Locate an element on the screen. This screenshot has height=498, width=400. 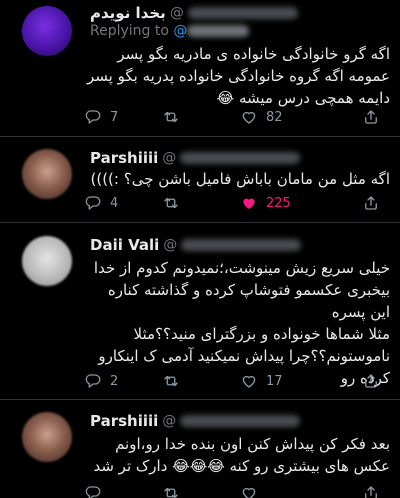
like-button: 82 is located at coordinates (279, 117).